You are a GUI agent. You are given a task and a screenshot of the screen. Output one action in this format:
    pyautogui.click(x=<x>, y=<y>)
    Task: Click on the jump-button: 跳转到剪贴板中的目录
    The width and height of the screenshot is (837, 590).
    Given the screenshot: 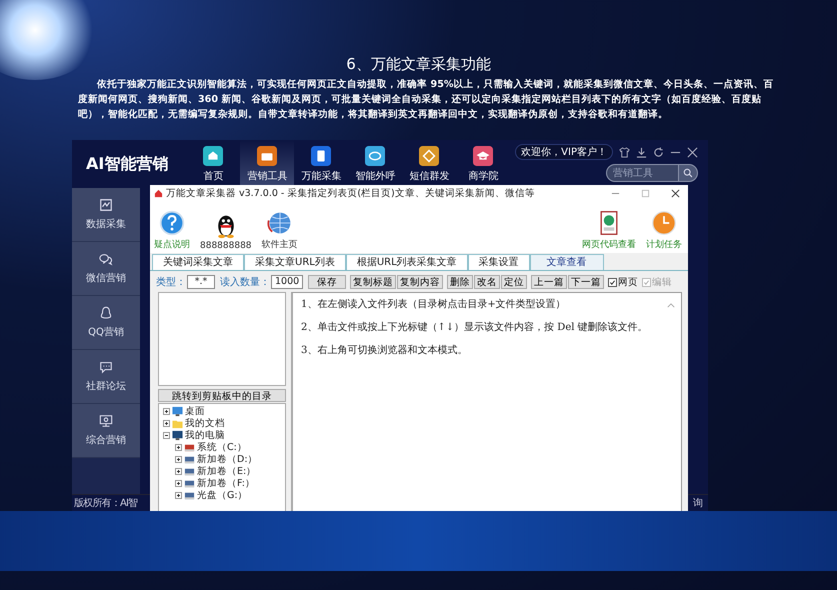 What is the action you would take?
    pyautogui.click(x=222, y=395)
    